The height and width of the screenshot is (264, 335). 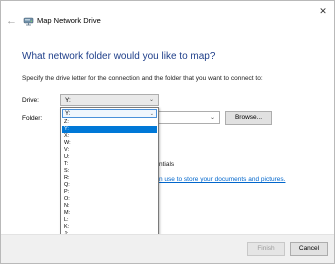 I want to click on drive-letter-option: Q:, so click(x=109, y=185).